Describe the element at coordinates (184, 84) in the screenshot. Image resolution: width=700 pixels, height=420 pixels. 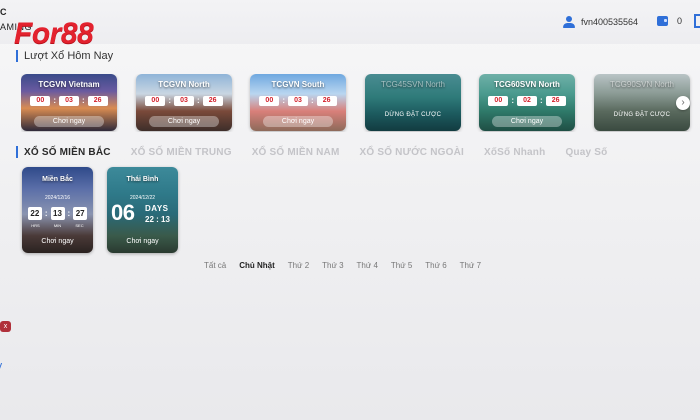
I see `game-card-title: TCGVN North` at that location.